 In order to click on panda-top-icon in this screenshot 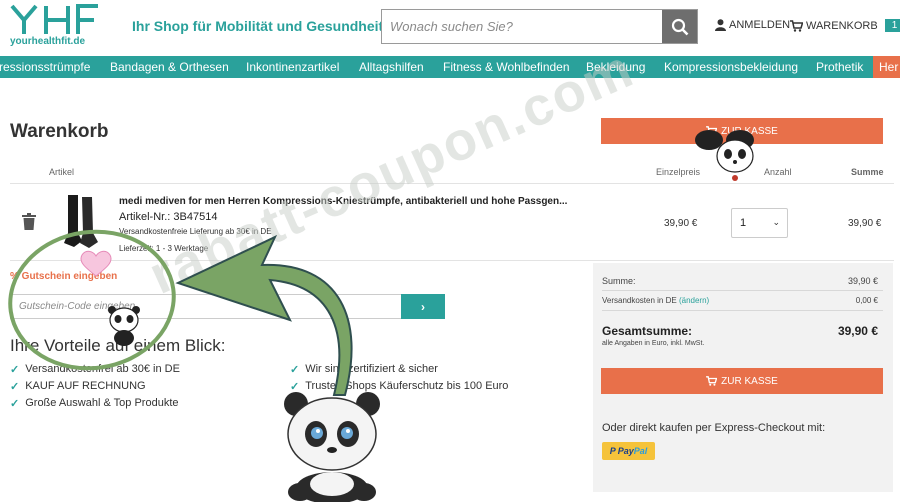, I will do `click(724, 155)`.